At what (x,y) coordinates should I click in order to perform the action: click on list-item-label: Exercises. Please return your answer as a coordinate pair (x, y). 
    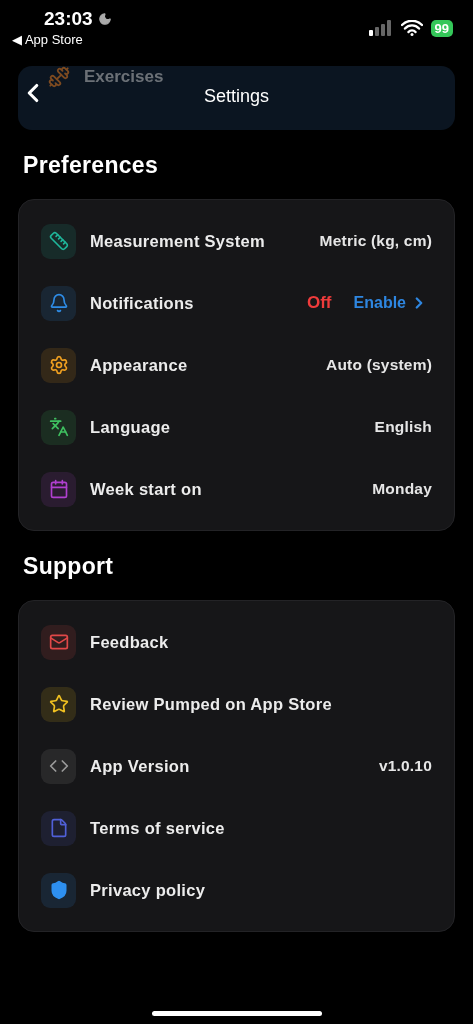
    Looking at the image, I should click on (124, 77).